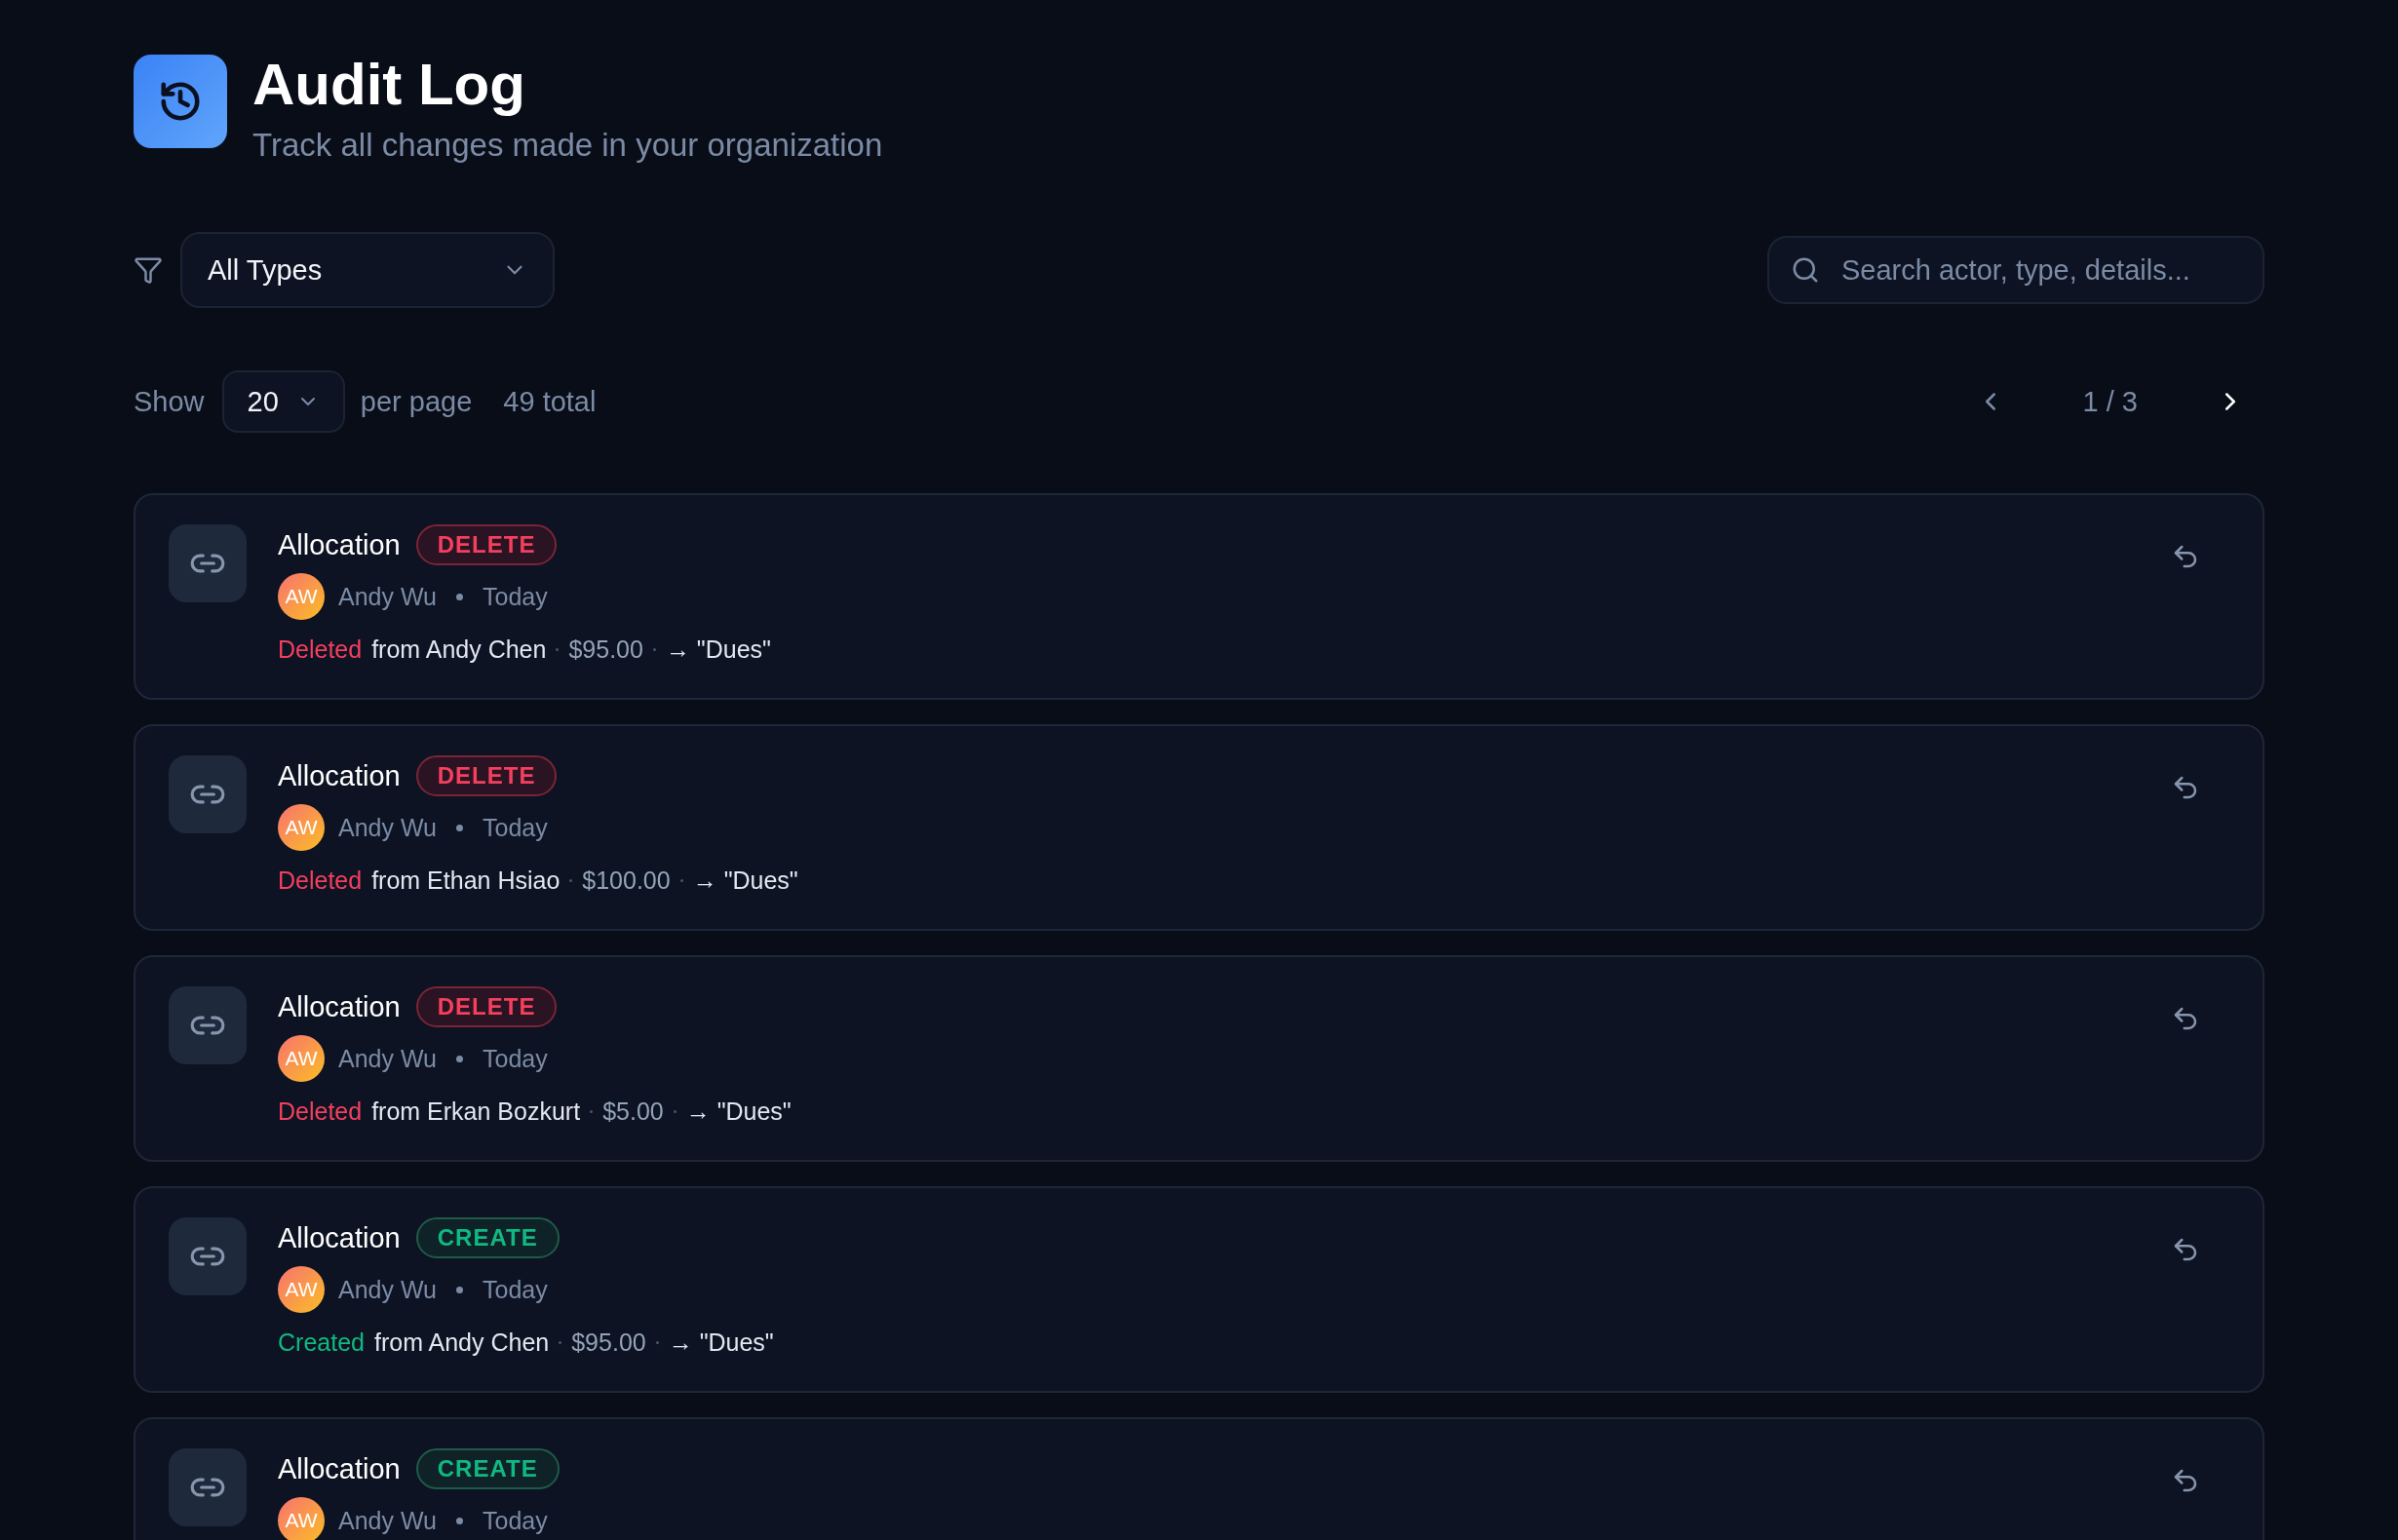  I want to click on page-title: Audit Log, so click(389, 85).